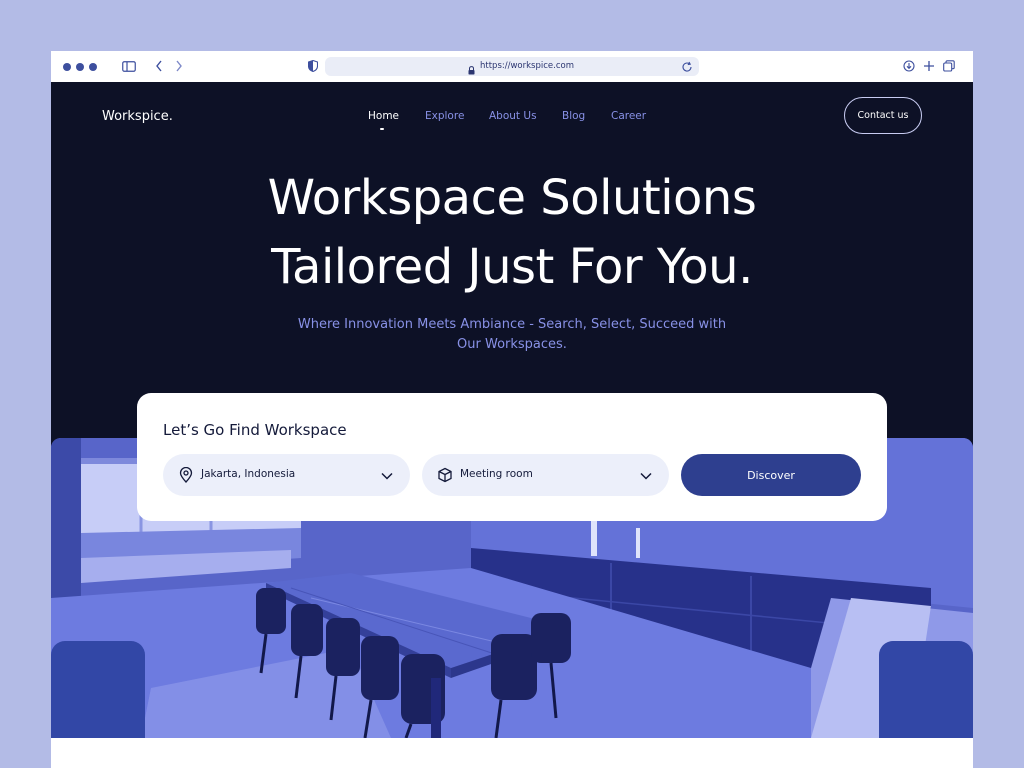 This screenshot has height=768, width=1024. I want to click on url-text: https://workspice.com, so click(527, 66).